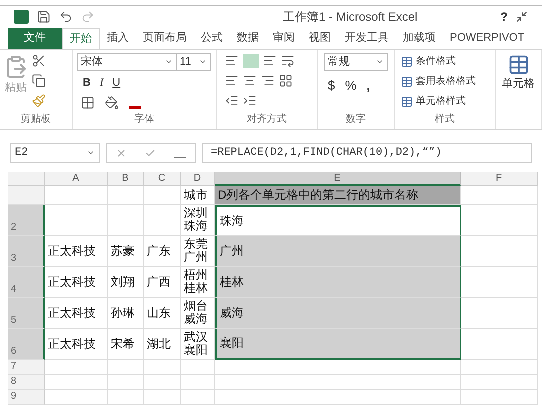 Image resolution: width=542 pixels, height=407 pixels. Describe the element at coordinates (286, 81) in the screenshot. I see `merge-icon` at that location.